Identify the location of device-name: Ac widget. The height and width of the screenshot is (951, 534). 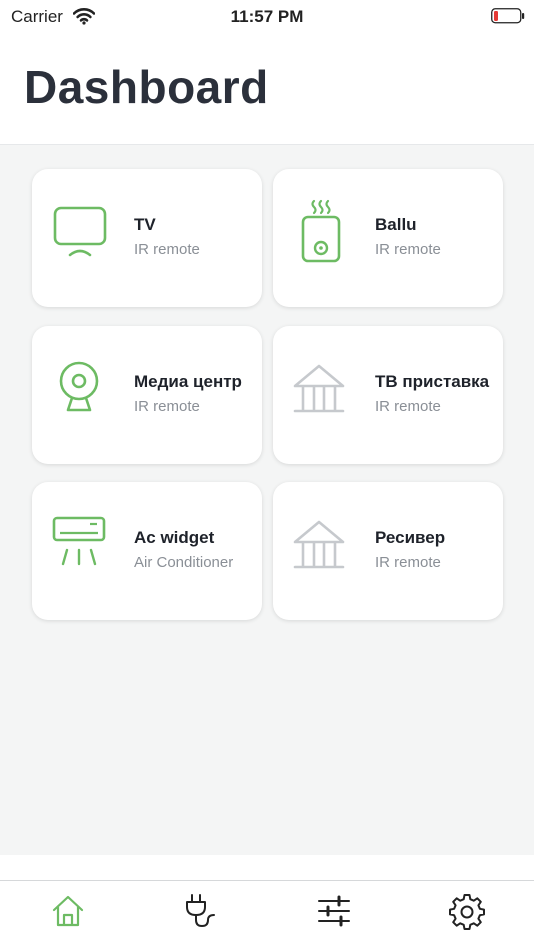
(174, 537).